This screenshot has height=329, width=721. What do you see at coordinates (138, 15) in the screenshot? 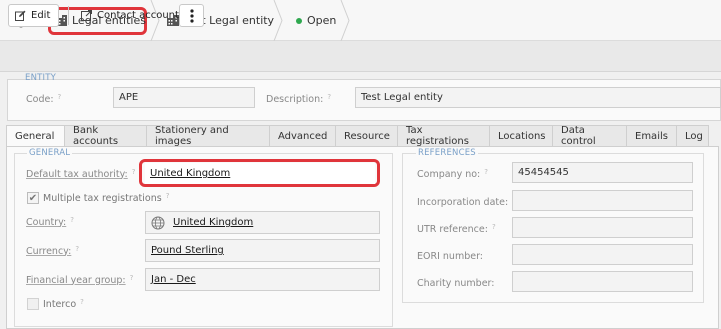
I see `contact-account-label: Contact account` at bounding box center [138, 15].